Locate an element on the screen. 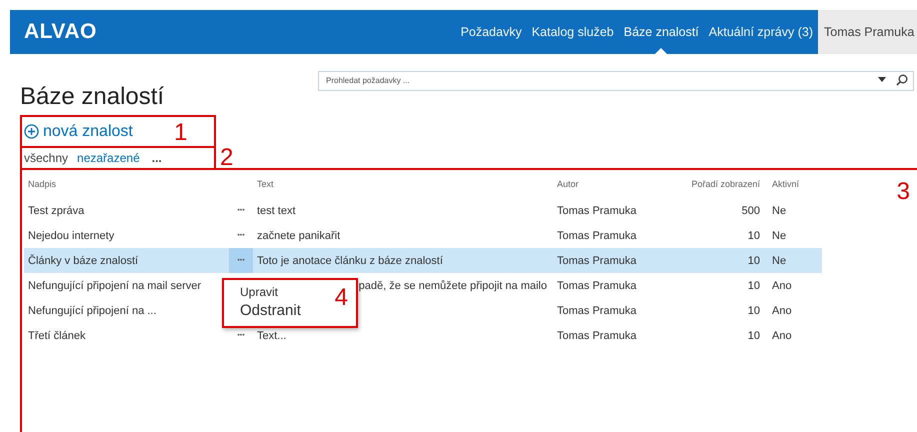 This screenshot has height=432, width=917. column-header: Aktivní is located at coordinates (792, 184).